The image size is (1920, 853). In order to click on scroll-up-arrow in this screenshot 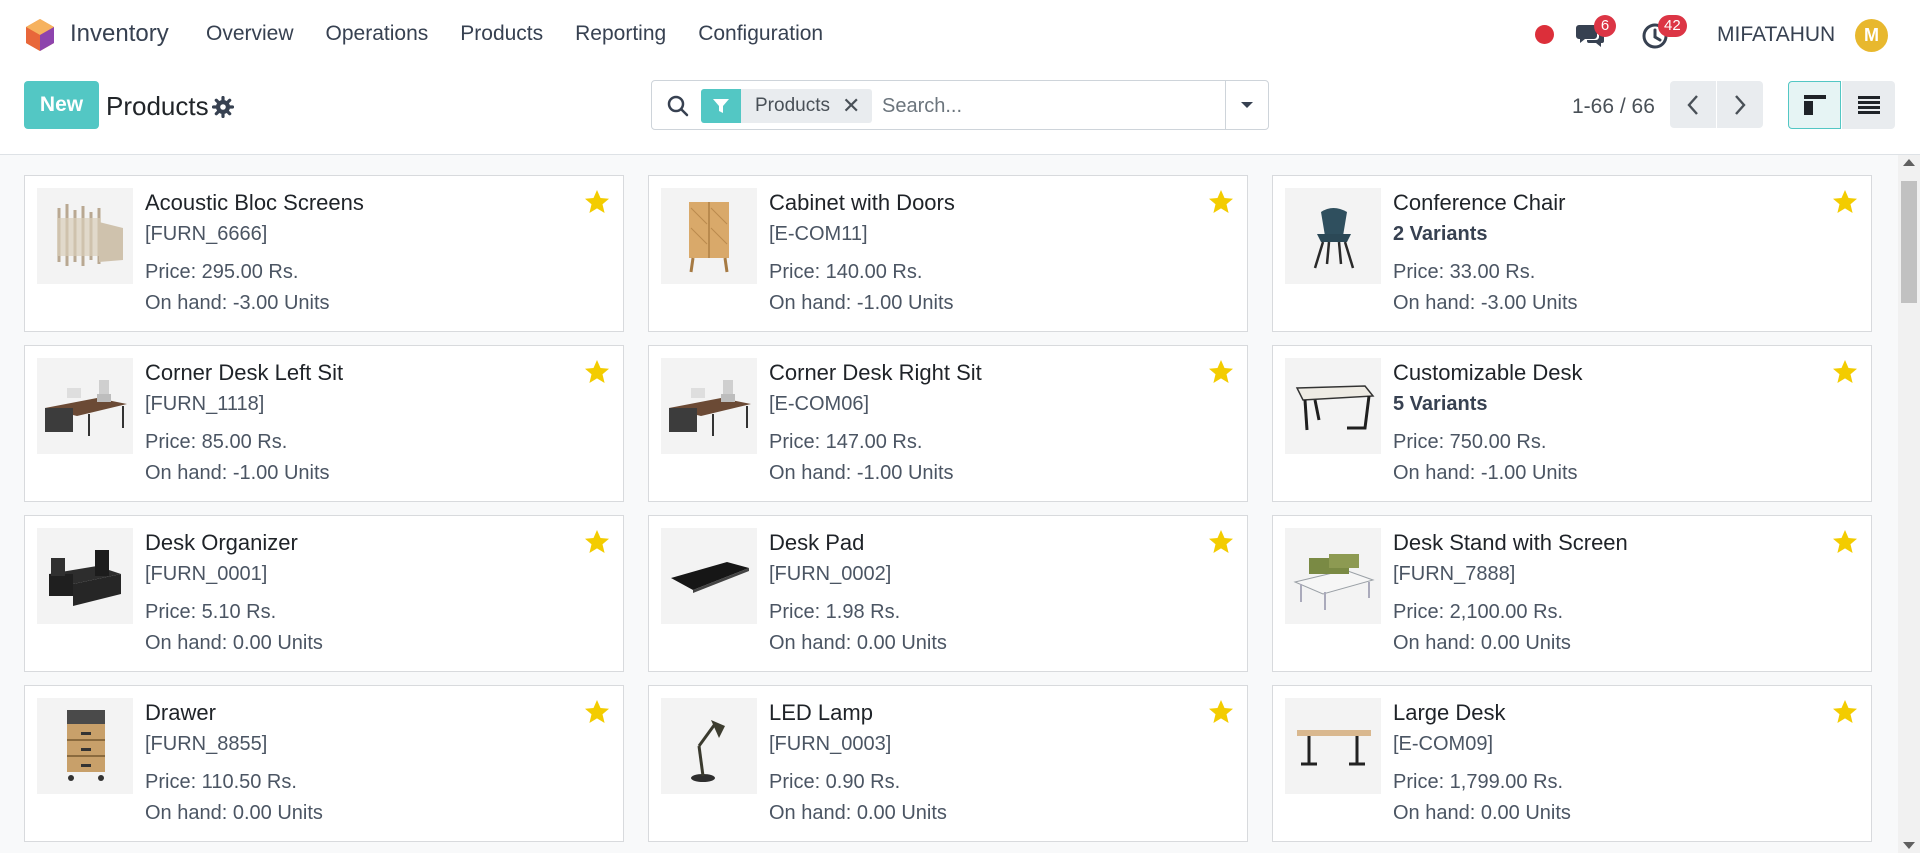, I will do `click(1909, 162)`.